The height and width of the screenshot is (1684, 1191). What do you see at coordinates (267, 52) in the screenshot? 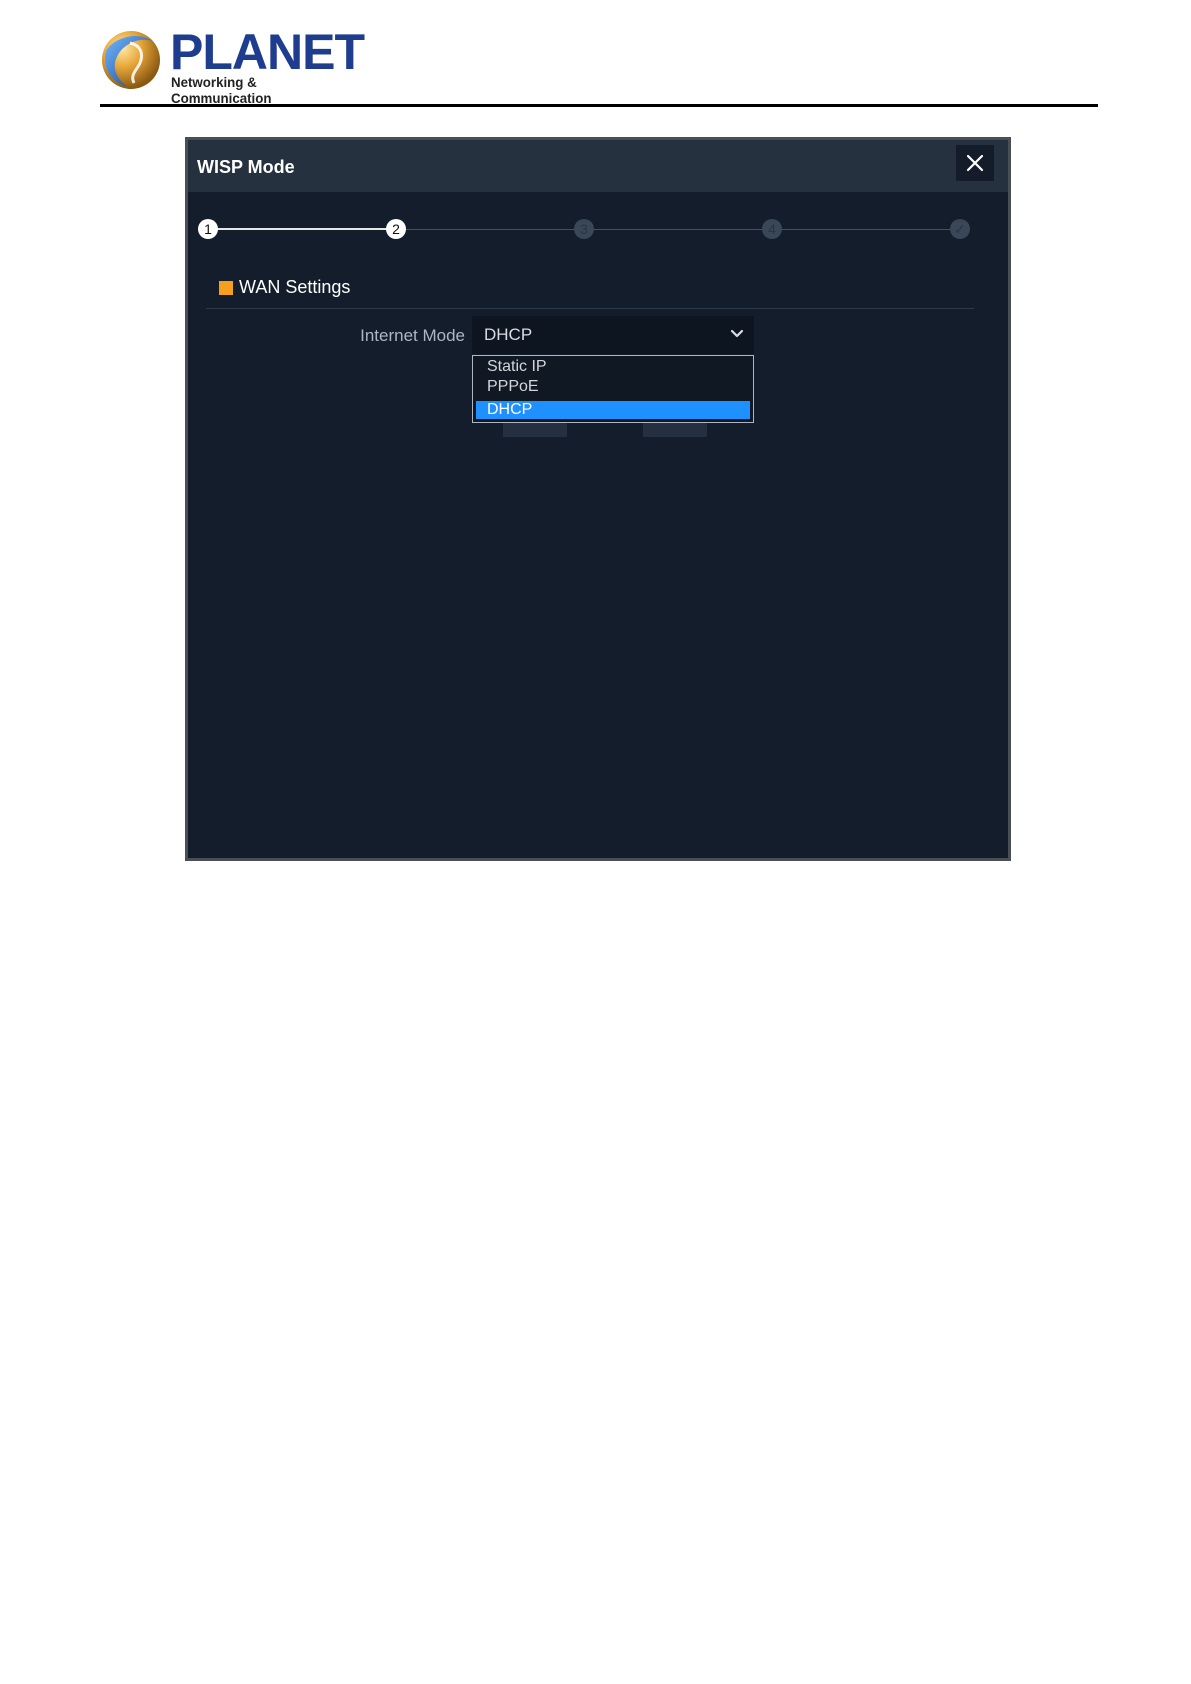
I see `brand-name: PLANET` at bounding box center [267, 52].